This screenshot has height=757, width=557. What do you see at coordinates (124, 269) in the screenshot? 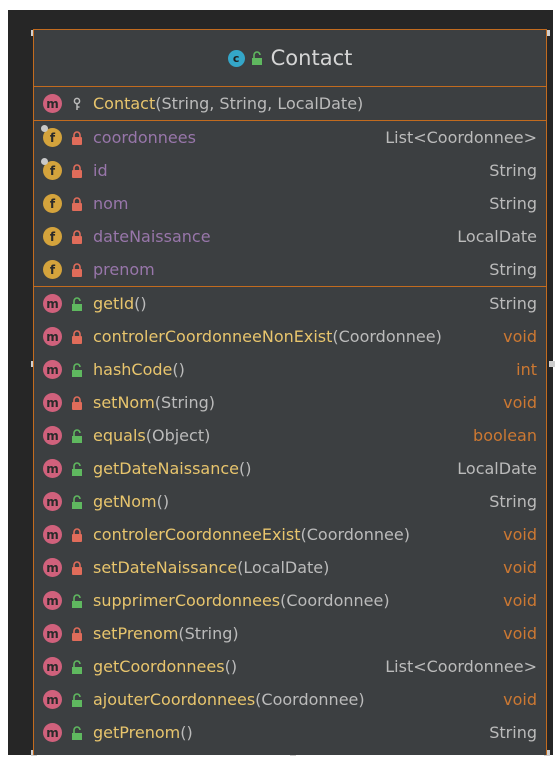
I see `field-name: prenom` at bounding box center [124, 269].